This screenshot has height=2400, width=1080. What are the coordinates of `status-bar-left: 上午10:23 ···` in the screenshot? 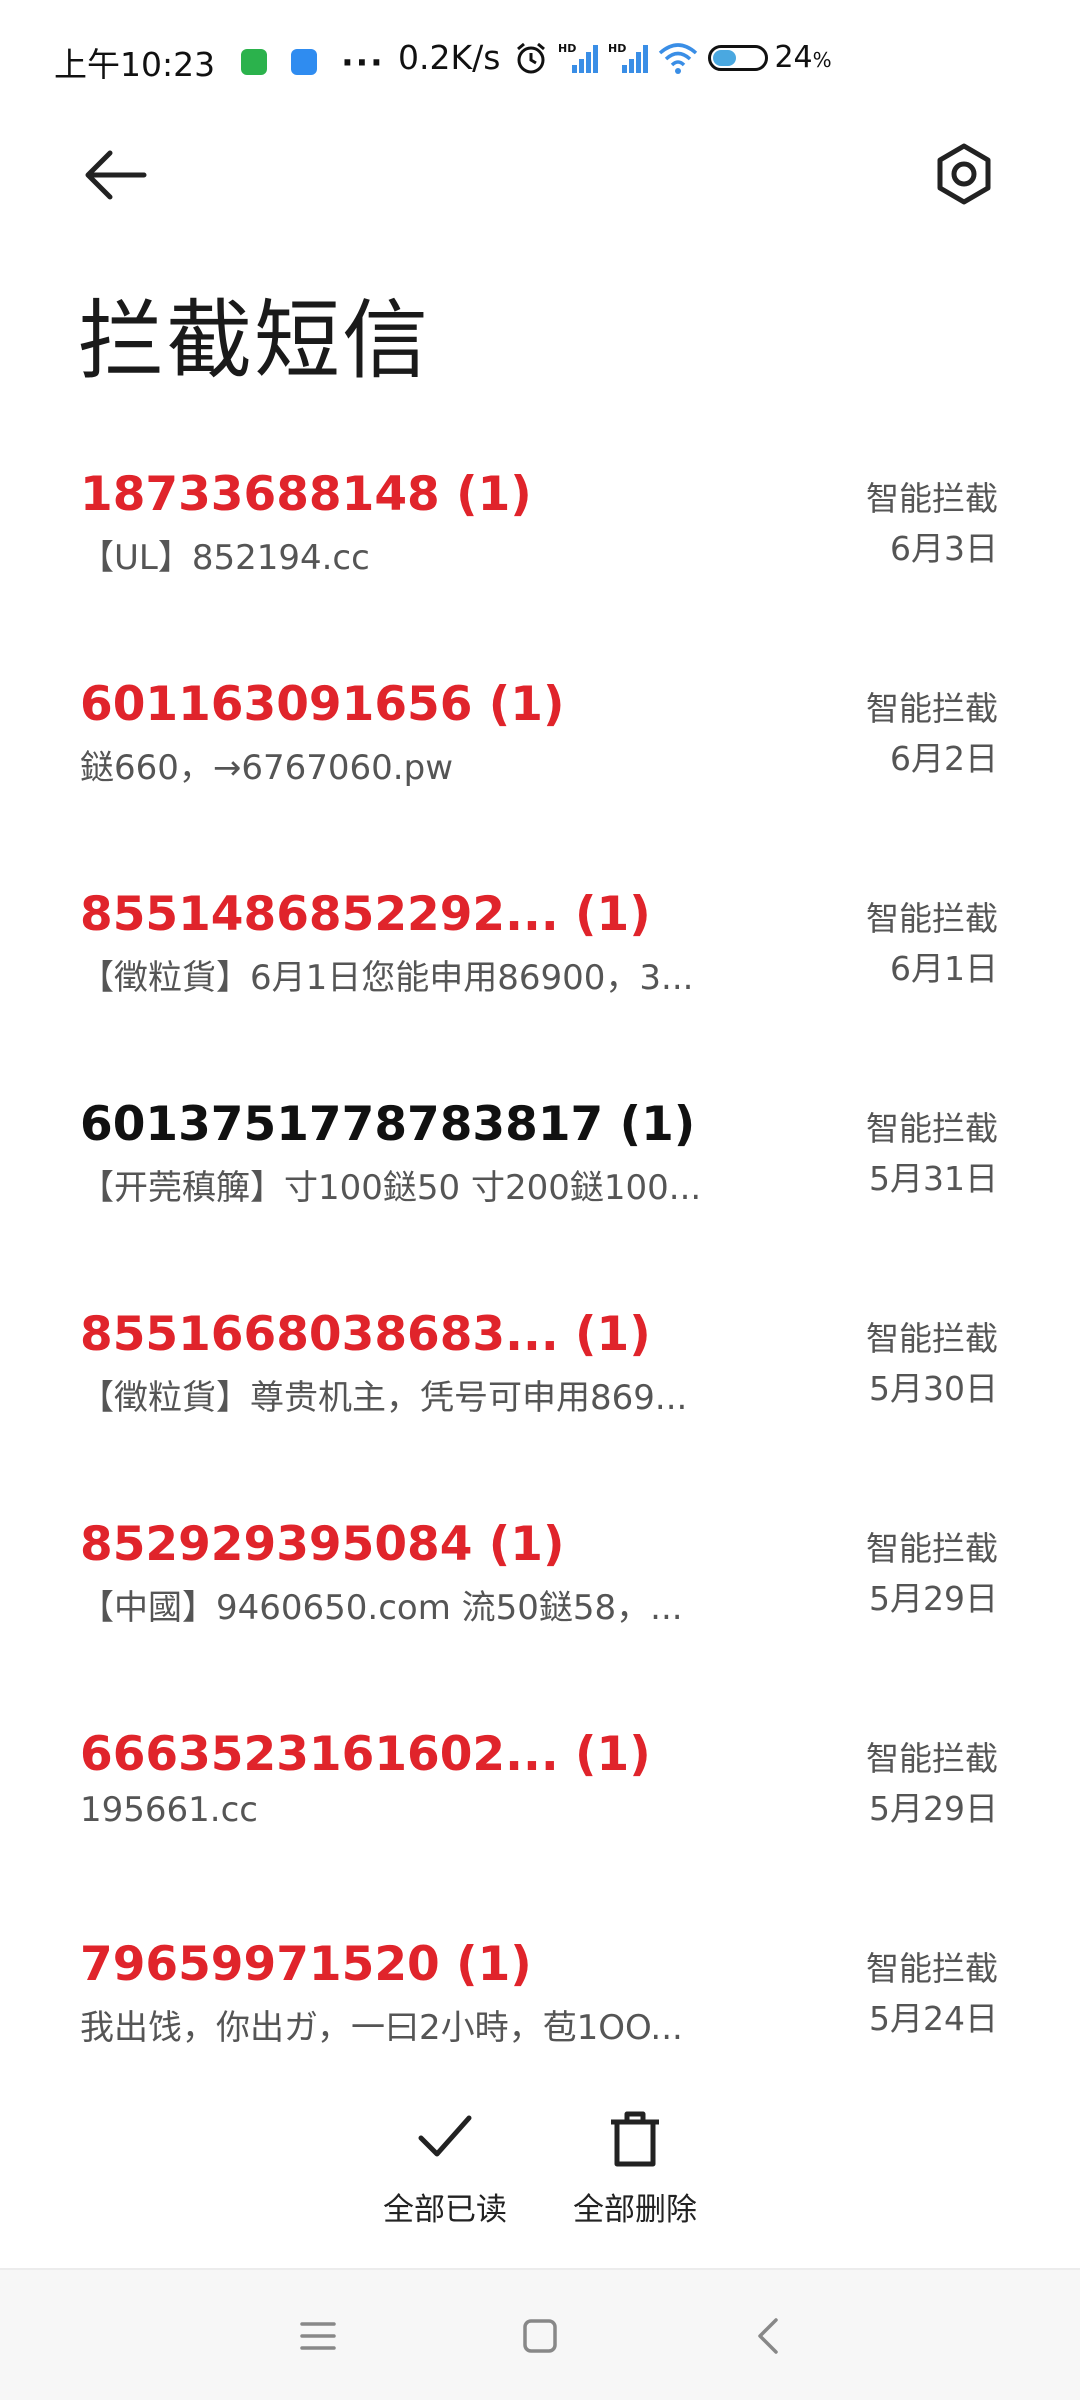 It's located at (232, 62).